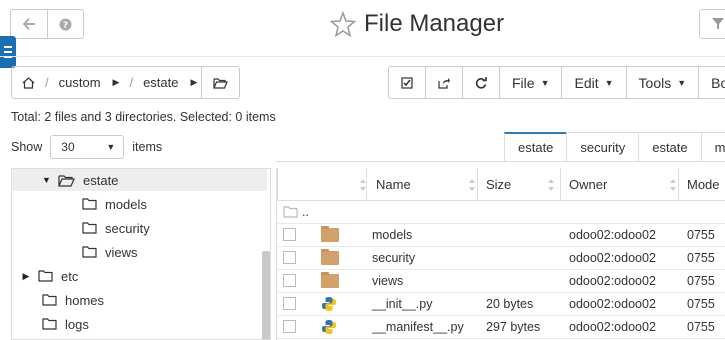 The width and height of the screenshot is (725, 340). I want to click on tree-item-homes: homes, so click(73, 300).